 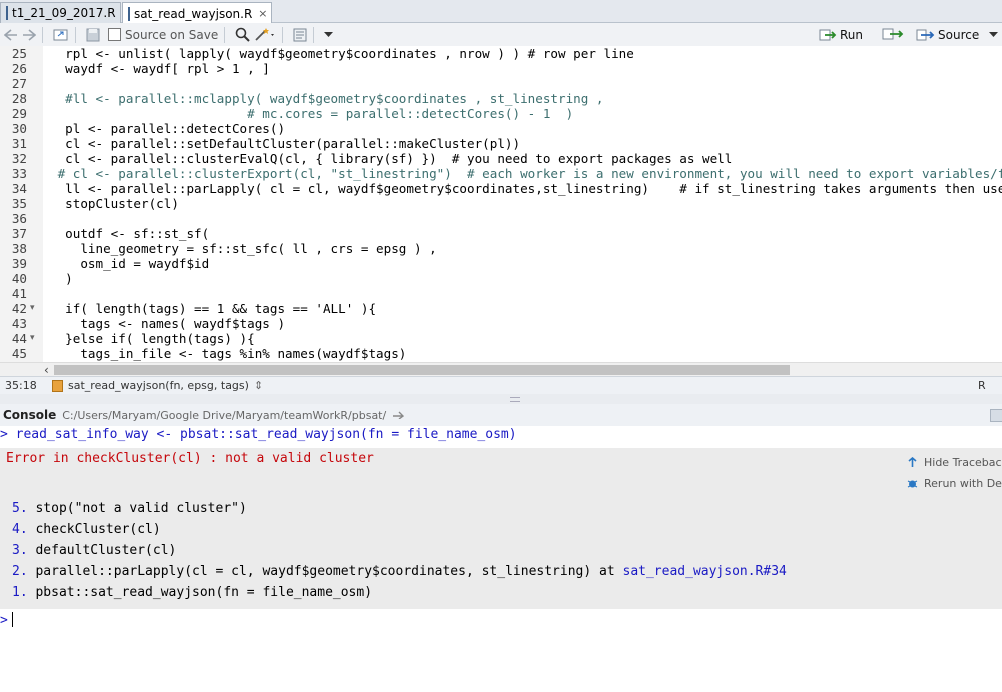 What do you see at coordinates (996, 415) in the screenshot?
I see `maximize-pane-icon` at bounding box center [996, 415].